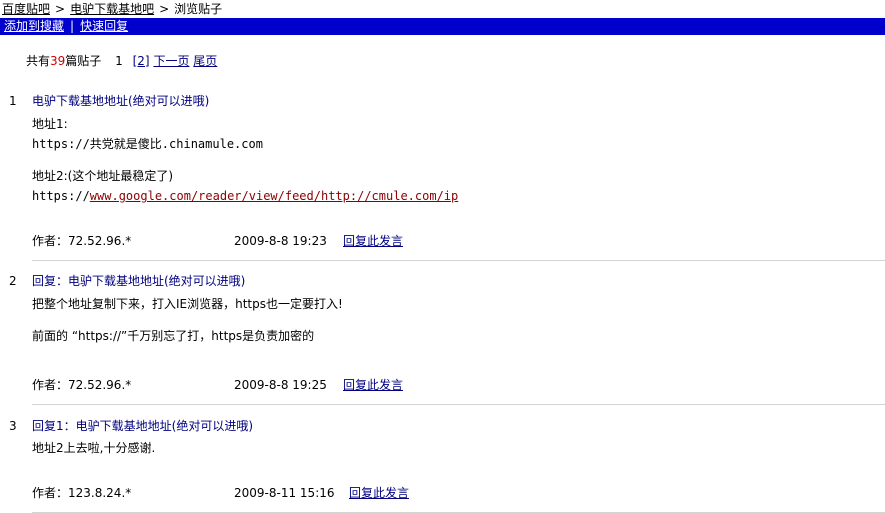 This screenshot has width=885, height=513. I want to click on action-bar: 添加到搜藏 | 快速回复, so click(442, 26).